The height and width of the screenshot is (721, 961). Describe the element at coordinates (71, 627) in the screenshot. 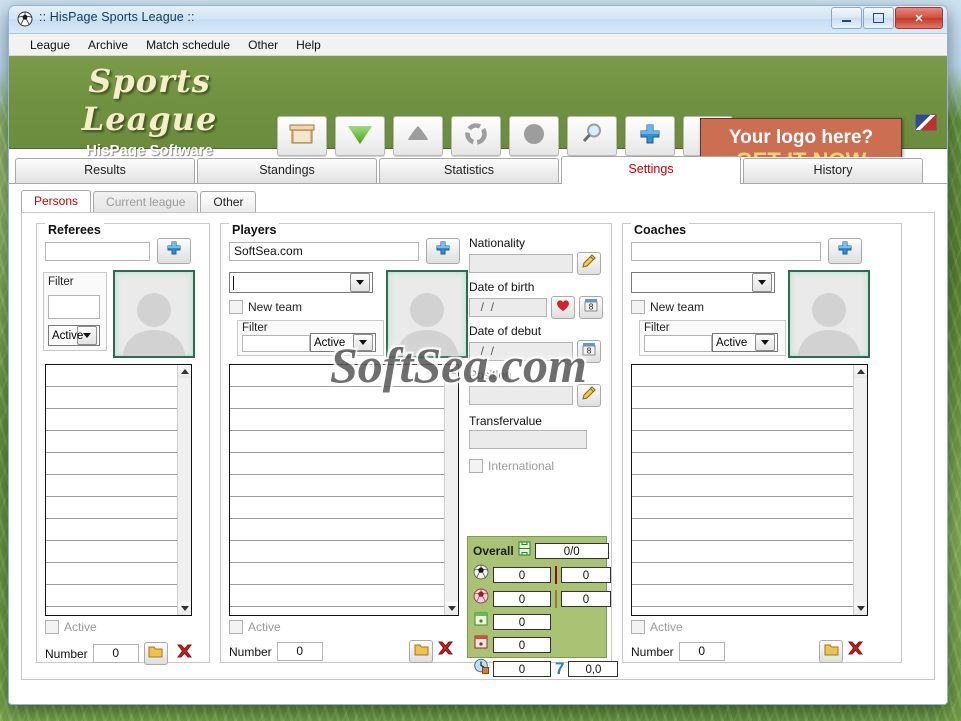

I see `referee-active-checkbox: Active` at that location.